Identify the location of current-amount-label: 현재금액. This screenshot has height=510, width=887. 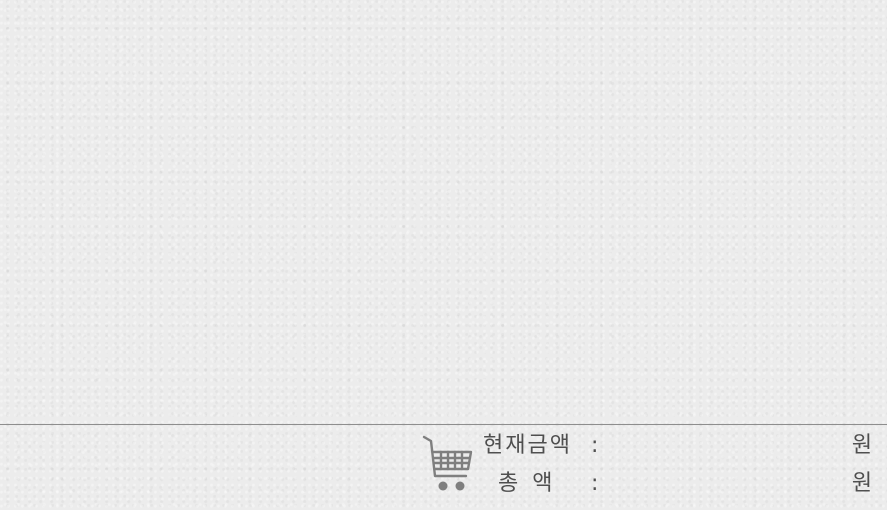
(527, 445).